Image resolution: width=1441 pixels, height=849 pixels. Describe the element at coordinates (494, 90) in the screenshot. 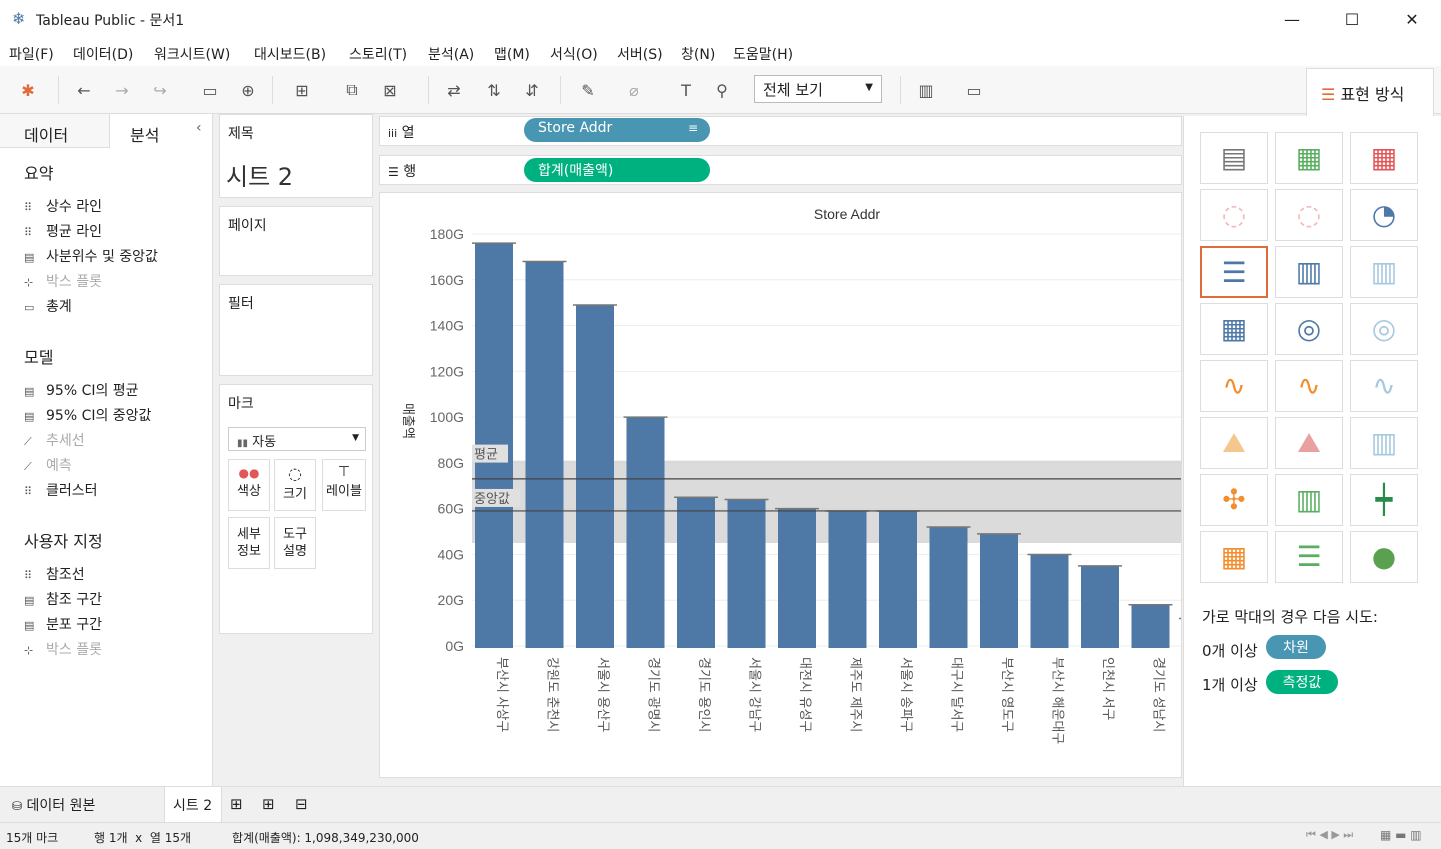

I see `sort-asc-icon: ⇅` at that location.